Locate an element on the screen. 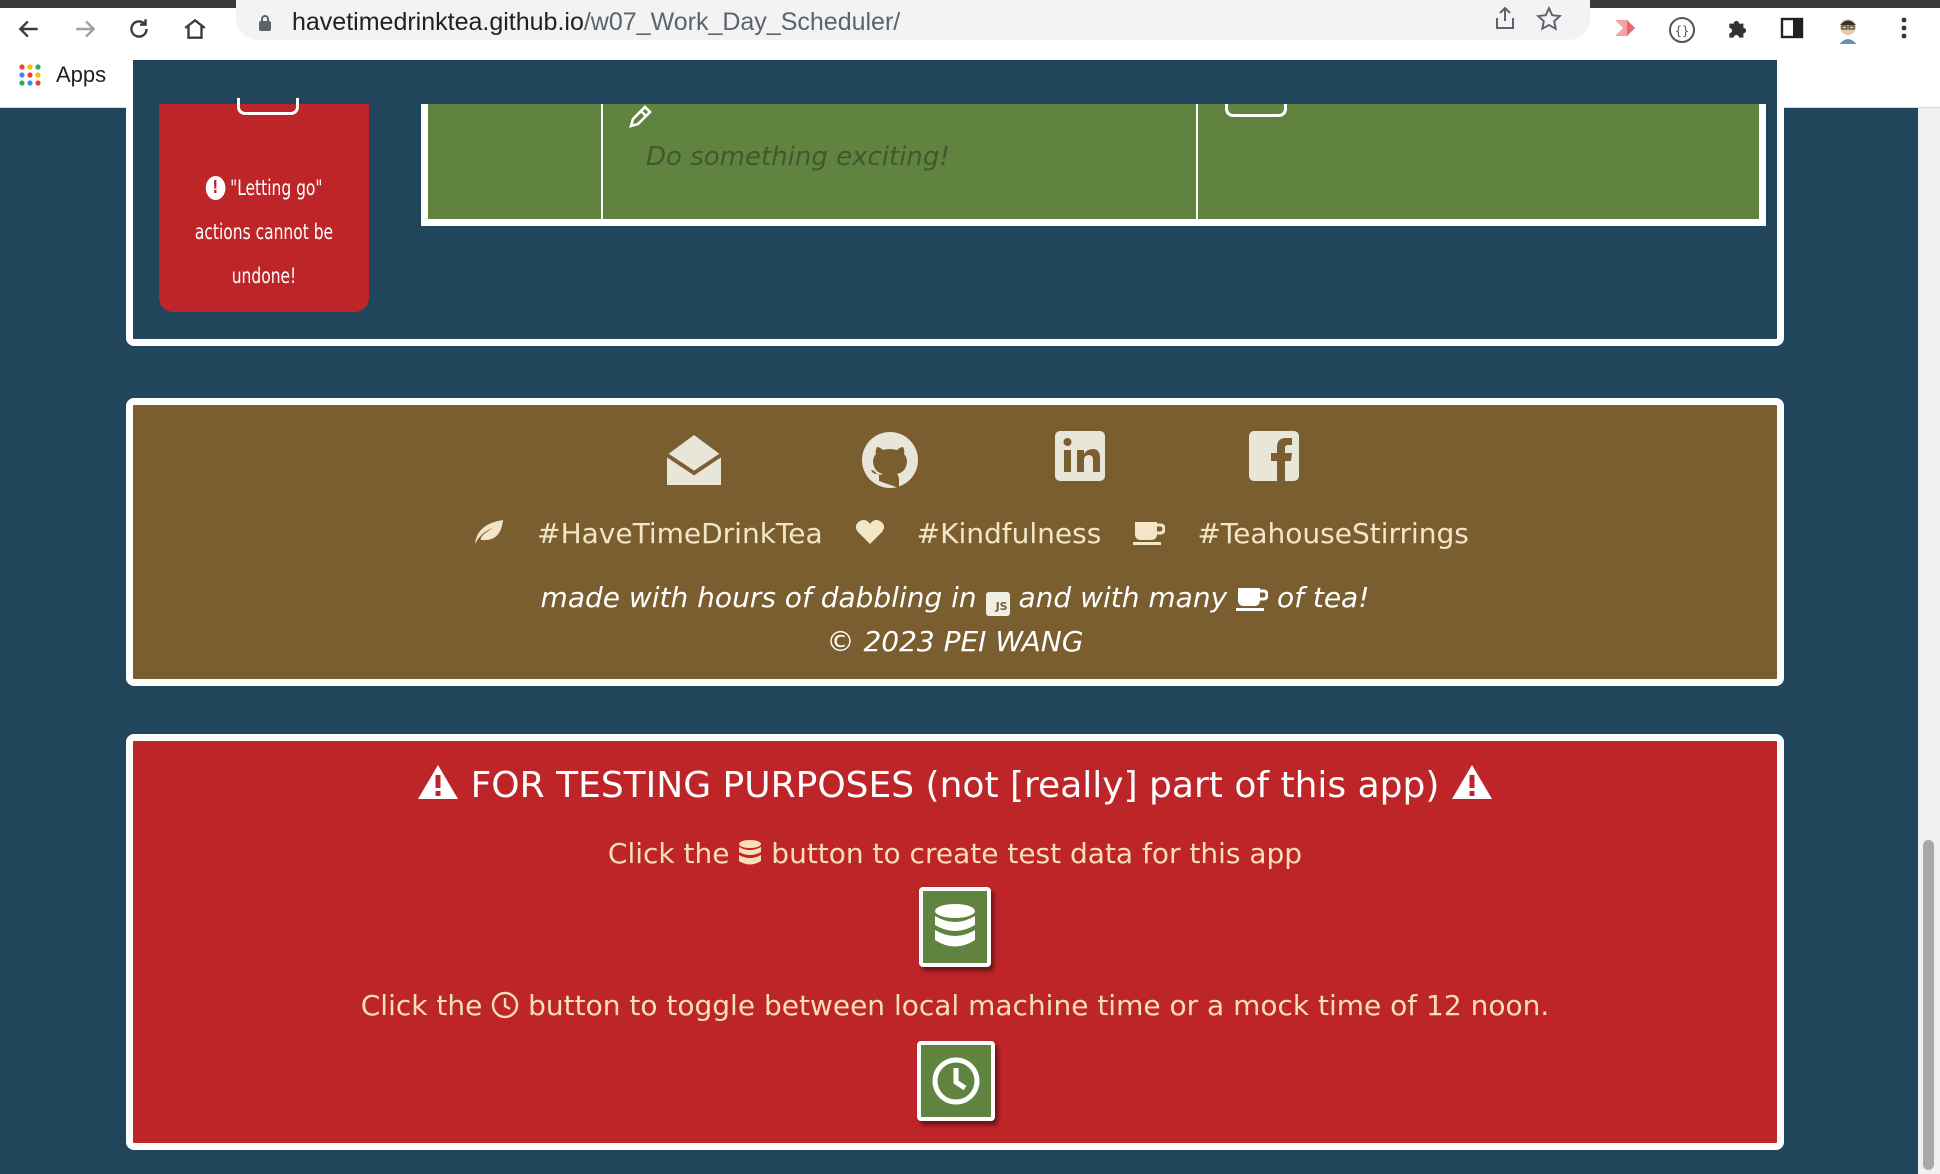 The width and height of the screenshot is (1940, 1174). reload-icon is located at coordinates (139, 28).